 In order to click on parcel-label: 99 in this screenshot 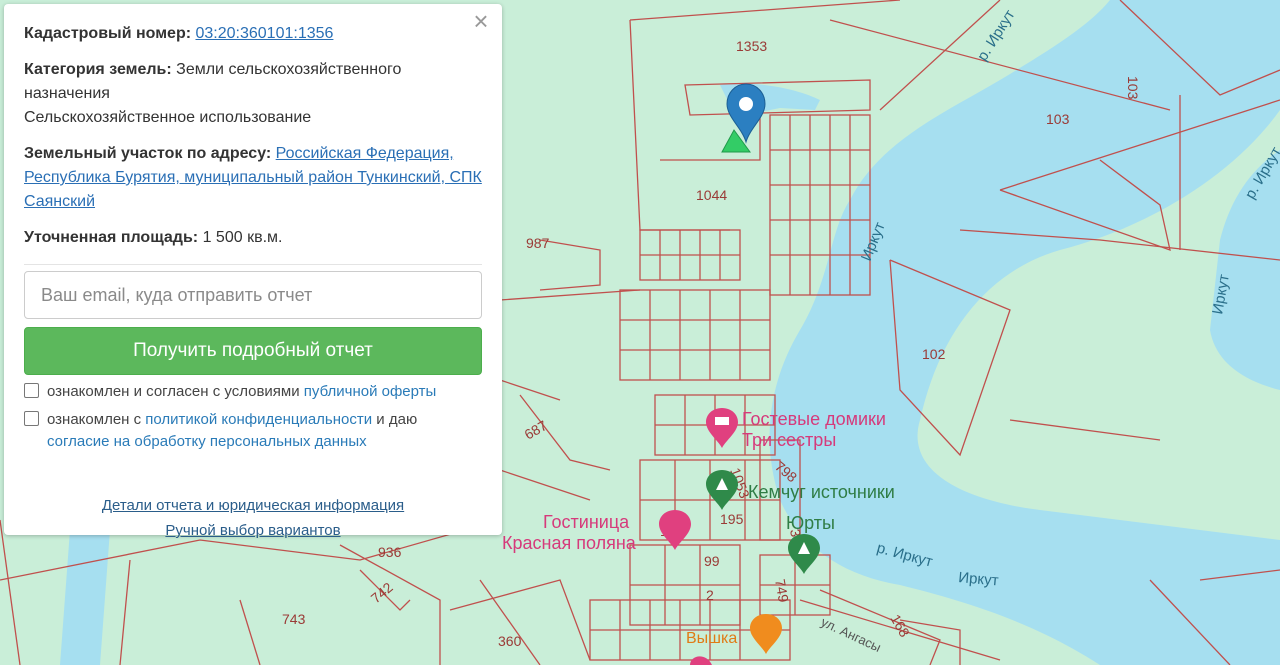, I will do `click(712, 561)`.